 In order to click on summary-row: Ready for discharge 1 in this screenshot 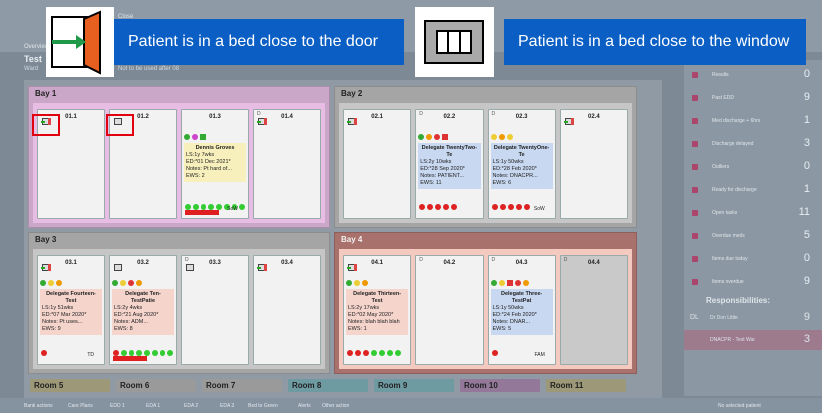, I will do `click(753, 190)`.